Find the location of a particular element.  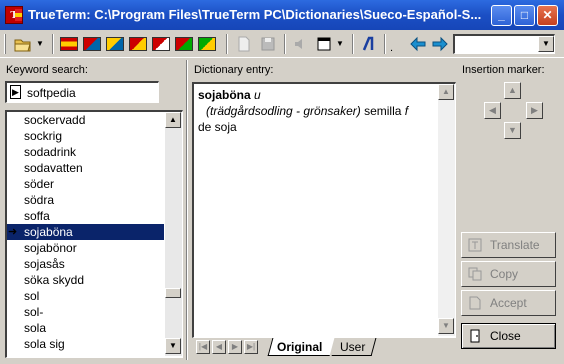

list-item: sola is located at coordinates (85, 328).